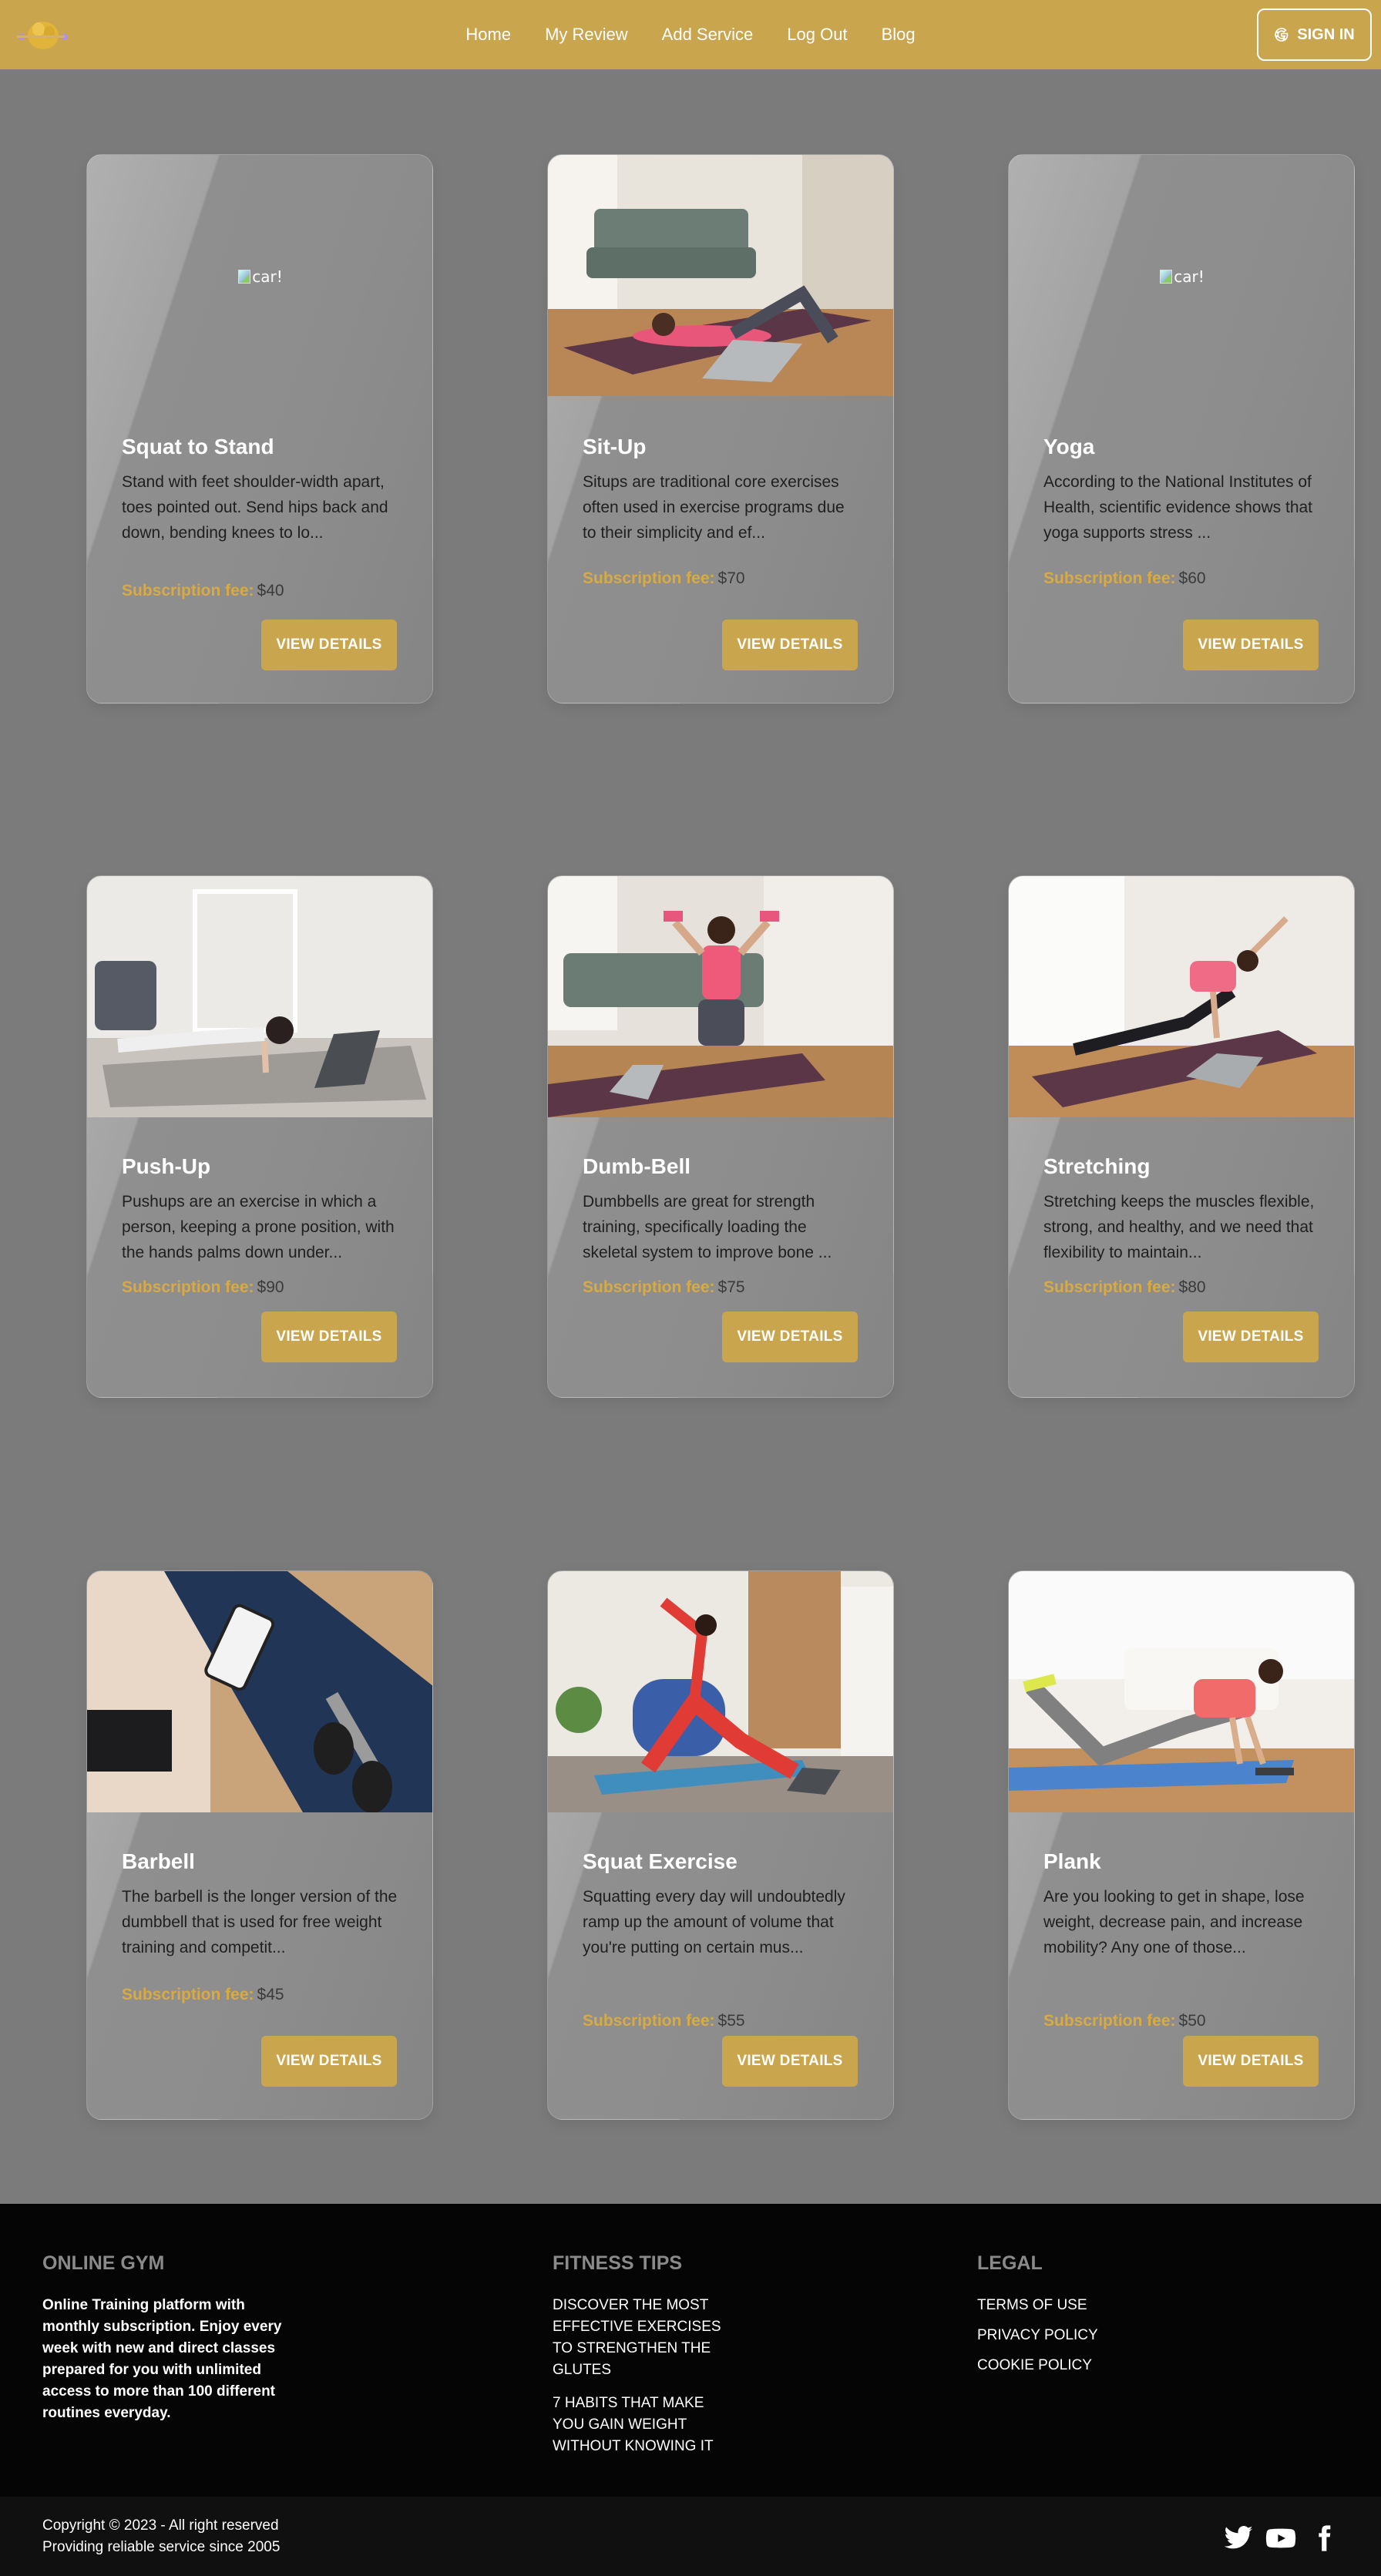 This screenshot has width=1381, height=2576. Describe the element at coordinates (143, 2305) in the screenshot. I see `footer-about-line: Online Training platform with` at that location.